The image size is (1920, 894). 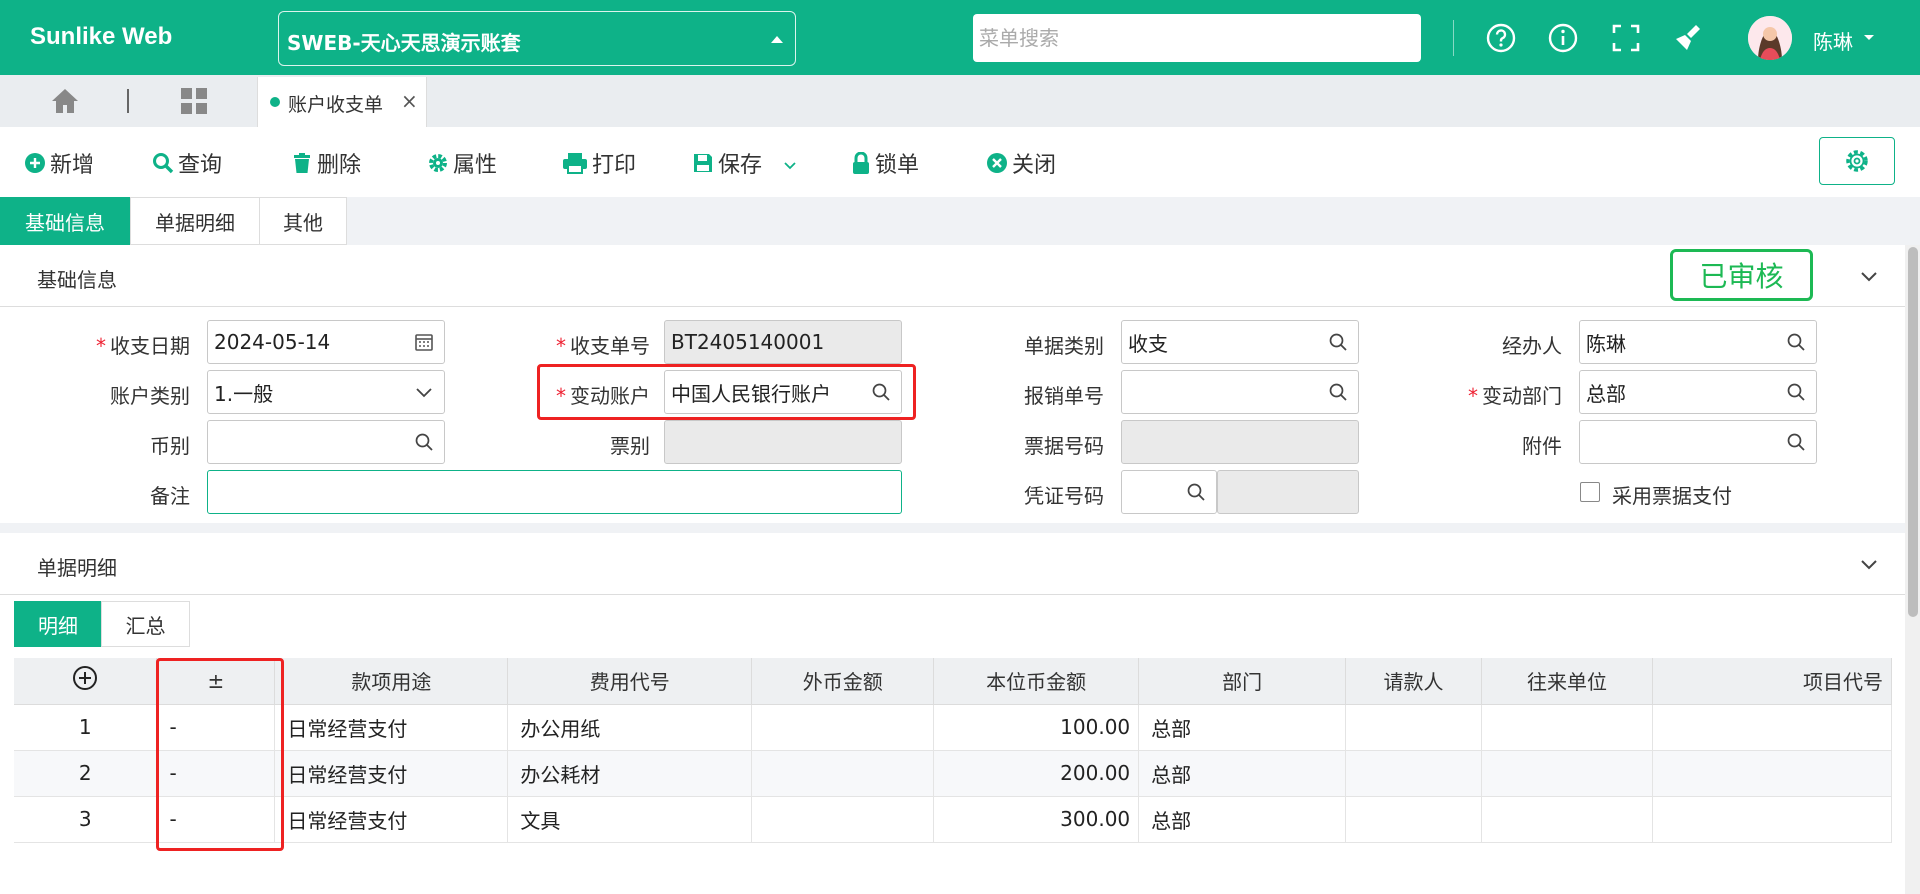 I want to click on currency-field, so click(x=326, y=442).